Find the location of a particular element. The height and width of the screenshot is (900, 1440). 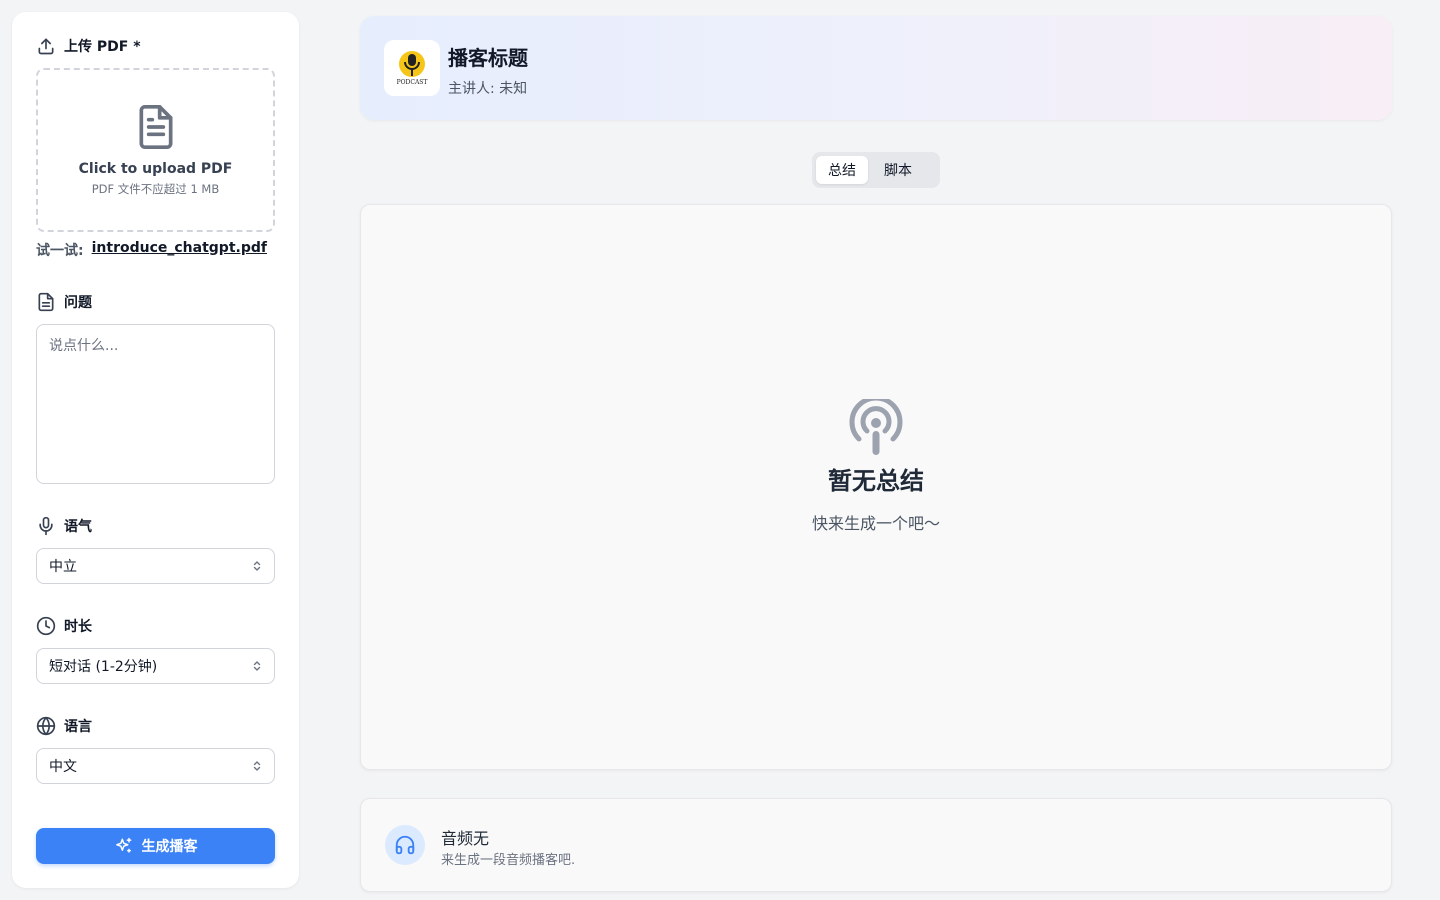

podcast-host: 主讲人: 未知 is located at coordinates (488, 89).